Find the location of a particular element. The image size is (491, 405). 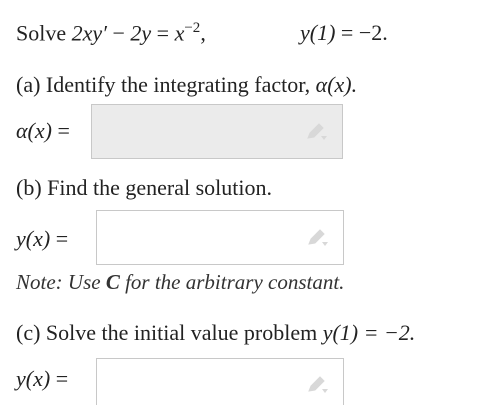

ic-equals: = is located at coordinates (347, 32).